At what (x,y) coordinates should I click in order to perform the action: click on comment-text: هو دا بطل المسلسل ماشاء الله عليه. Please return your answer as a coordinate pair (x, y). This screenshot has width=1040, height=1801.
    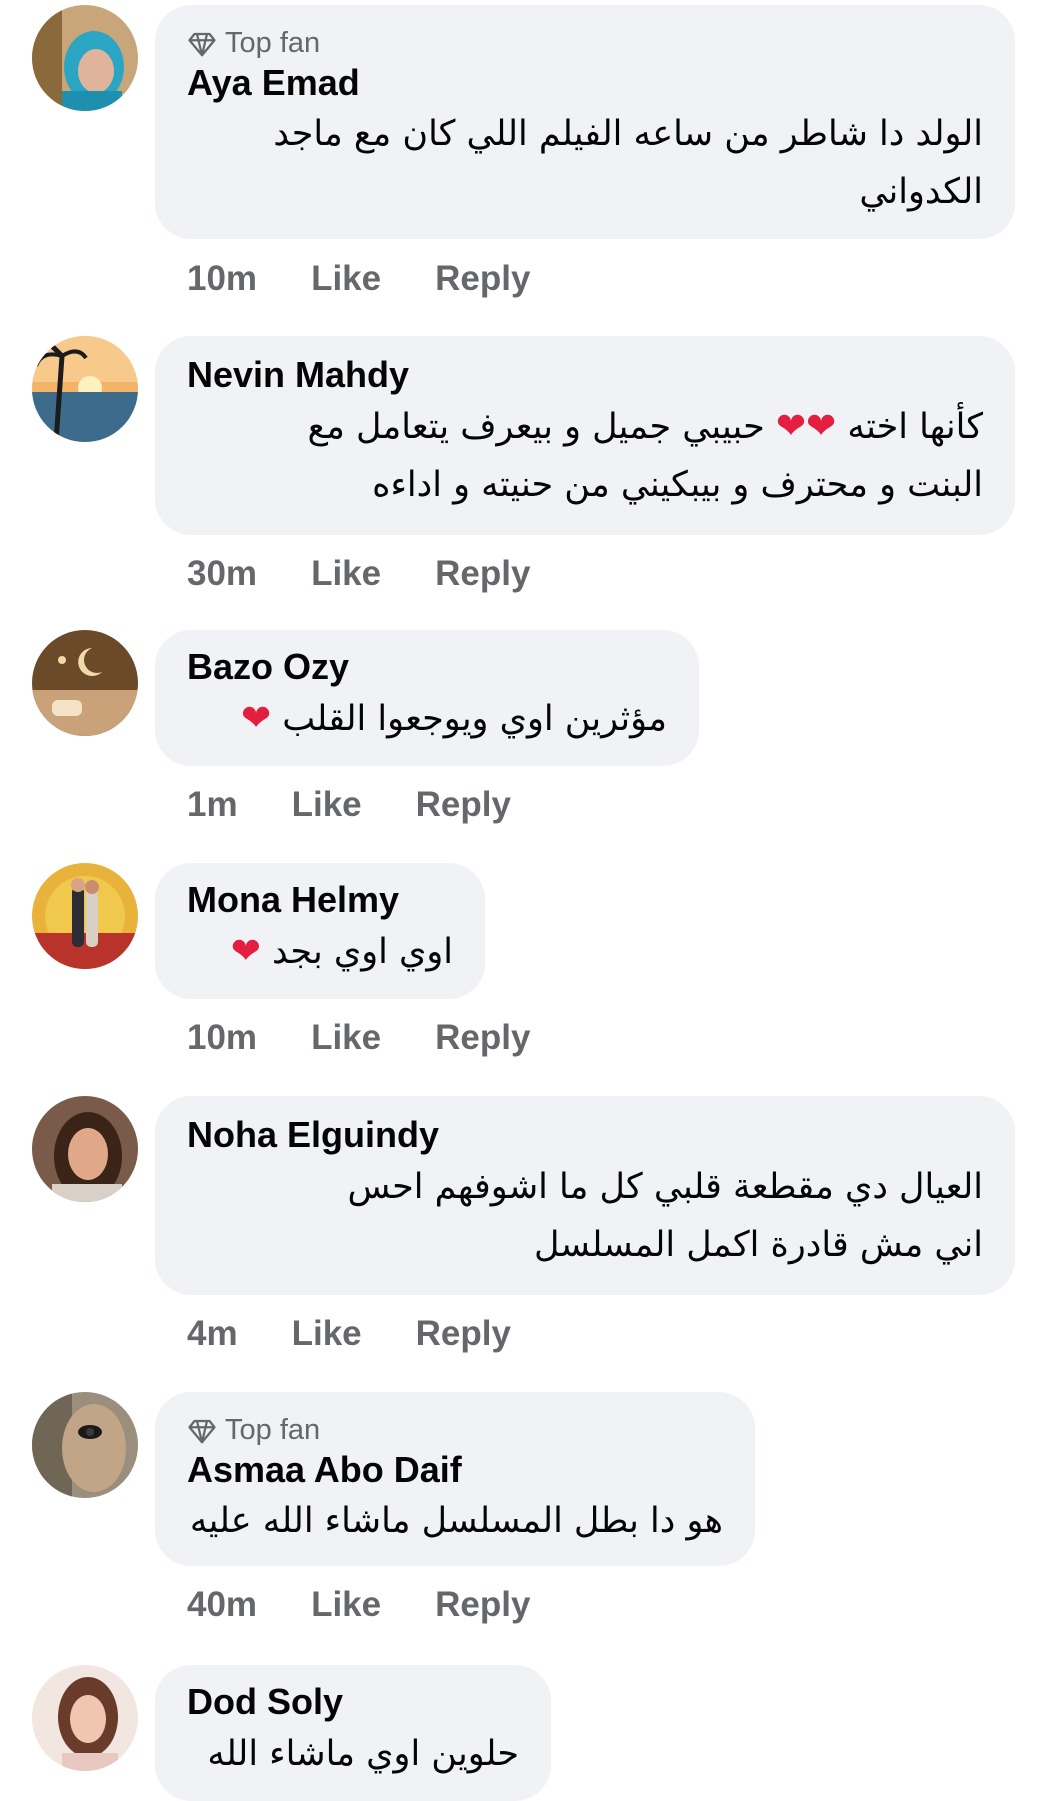
    Looking at the image, I should click on (456, 1521).